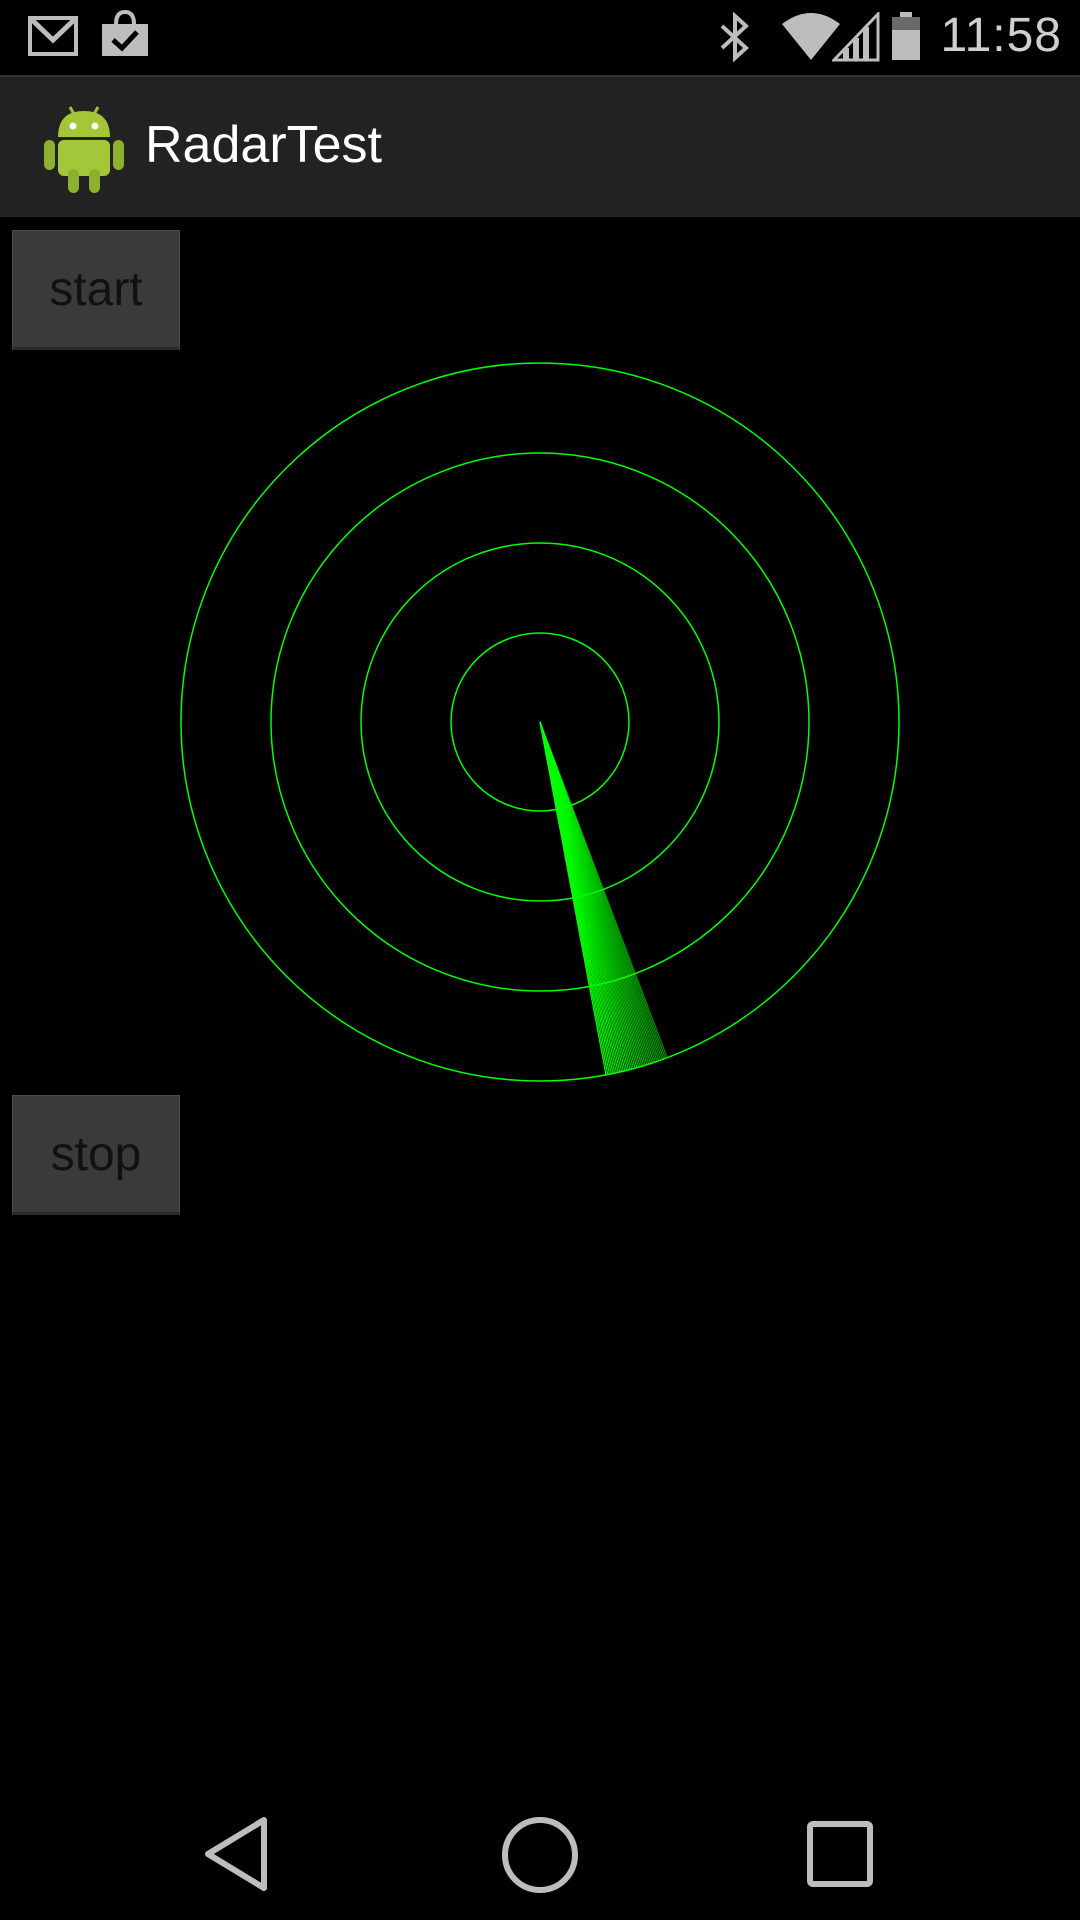 This screenshot has width=1080, height=1920. I want to click on nav-bar, so click(540, 1850).